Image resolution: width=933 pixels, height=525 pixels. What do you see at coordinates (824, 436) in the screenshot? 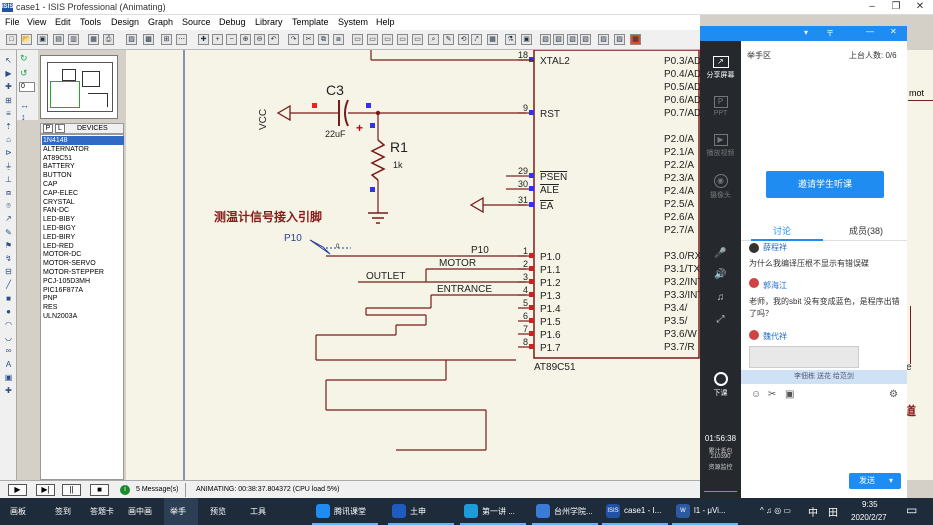
I see `chat-input` at bounding box center [824, 436].